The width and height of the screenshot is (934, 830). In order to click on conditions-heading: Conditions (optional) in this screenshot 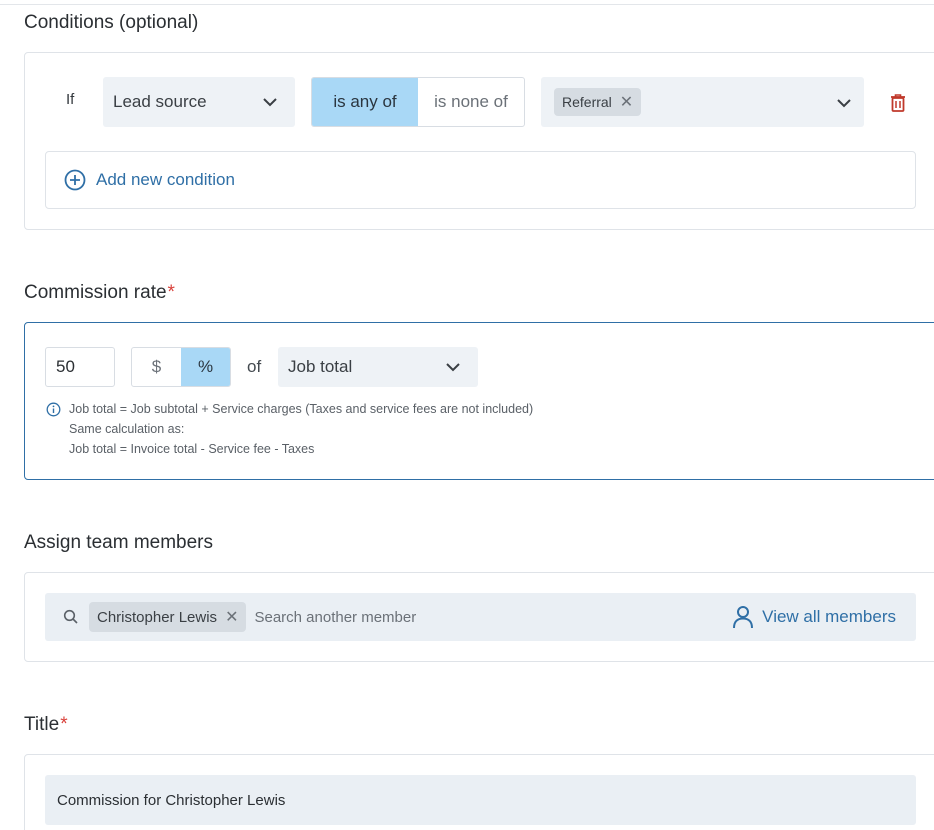, I will do `click(111, 22)`.